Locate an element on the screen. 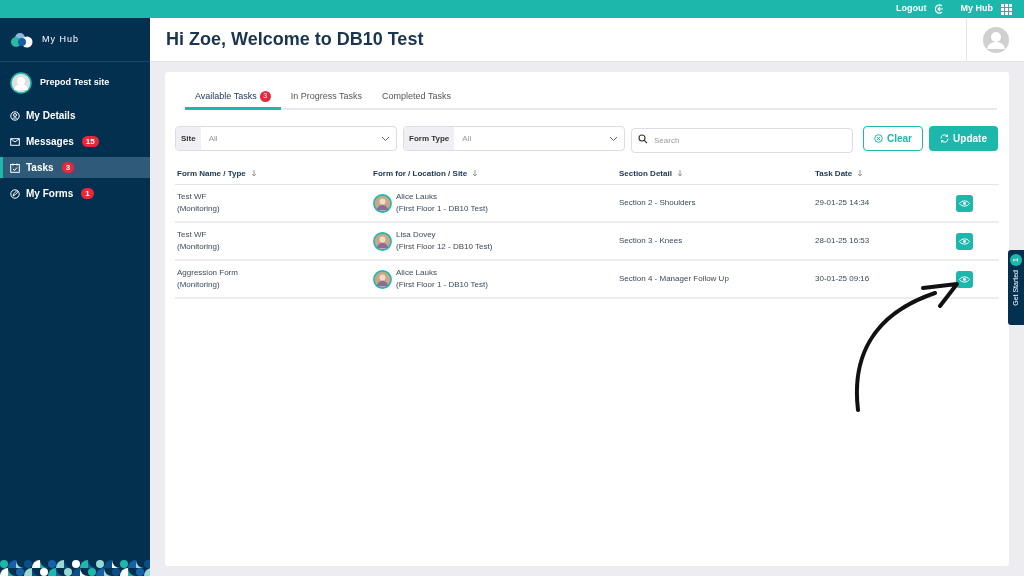 This screenshot has height=576, width=1024. column-header: Section Detail is located at coordinates (645, 173).